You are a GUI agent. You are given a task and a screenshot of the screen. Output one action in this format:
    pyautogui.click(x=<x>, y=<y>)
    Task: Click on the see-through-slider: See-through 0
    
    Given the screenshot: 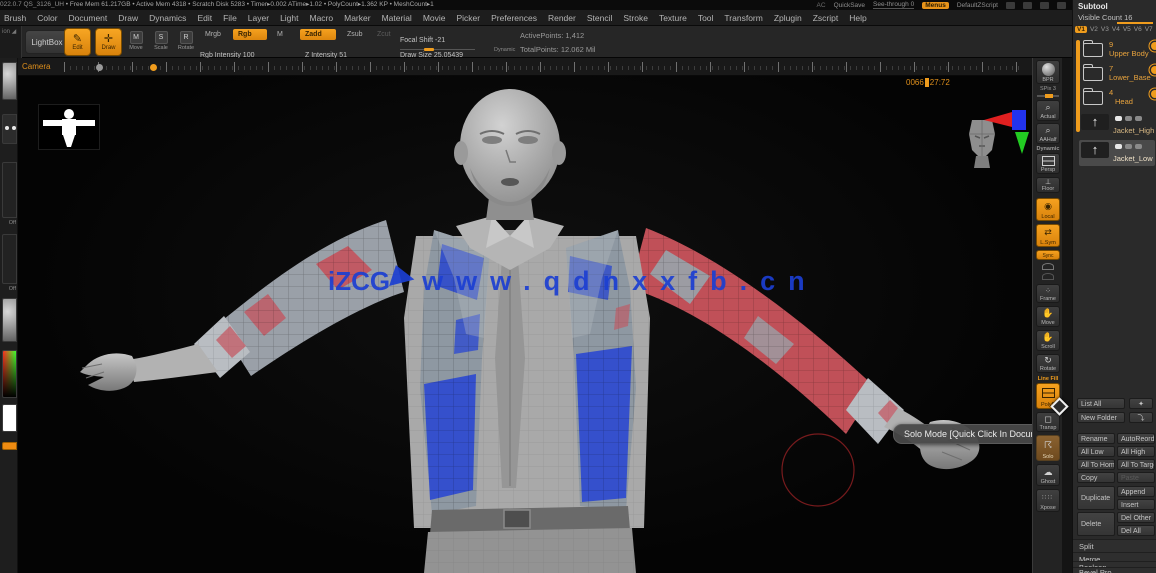 What is the action you would take?
    pyautogui.click(x=894, y=5)
    